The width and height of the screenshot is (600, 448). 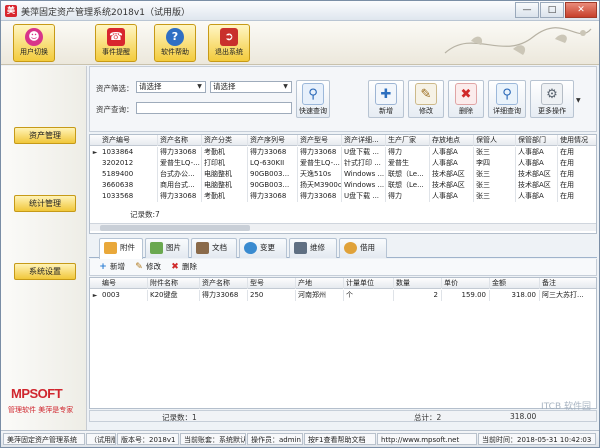 I want to click on column-header: 金额, so click(x=515, y=283).